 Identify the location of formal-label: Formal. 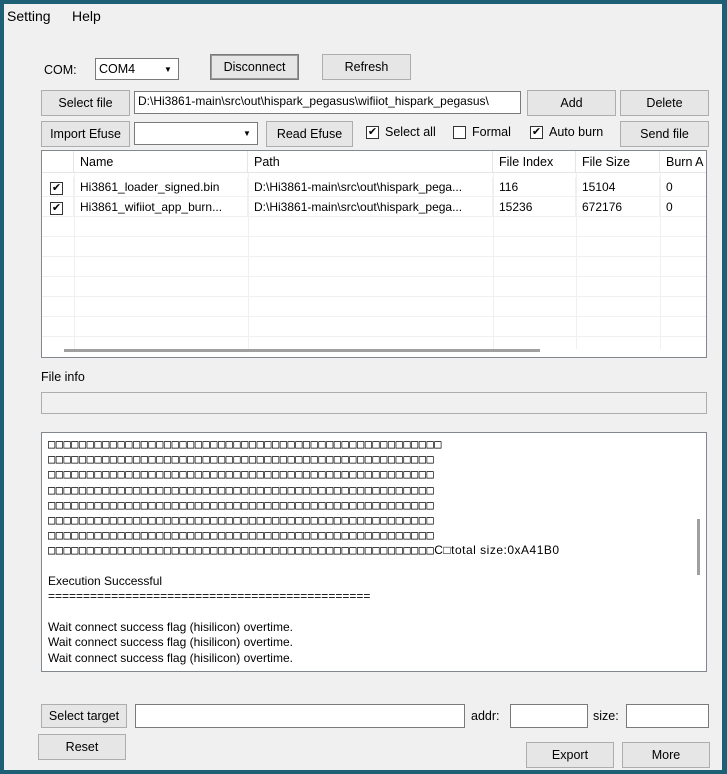
(491, 132).